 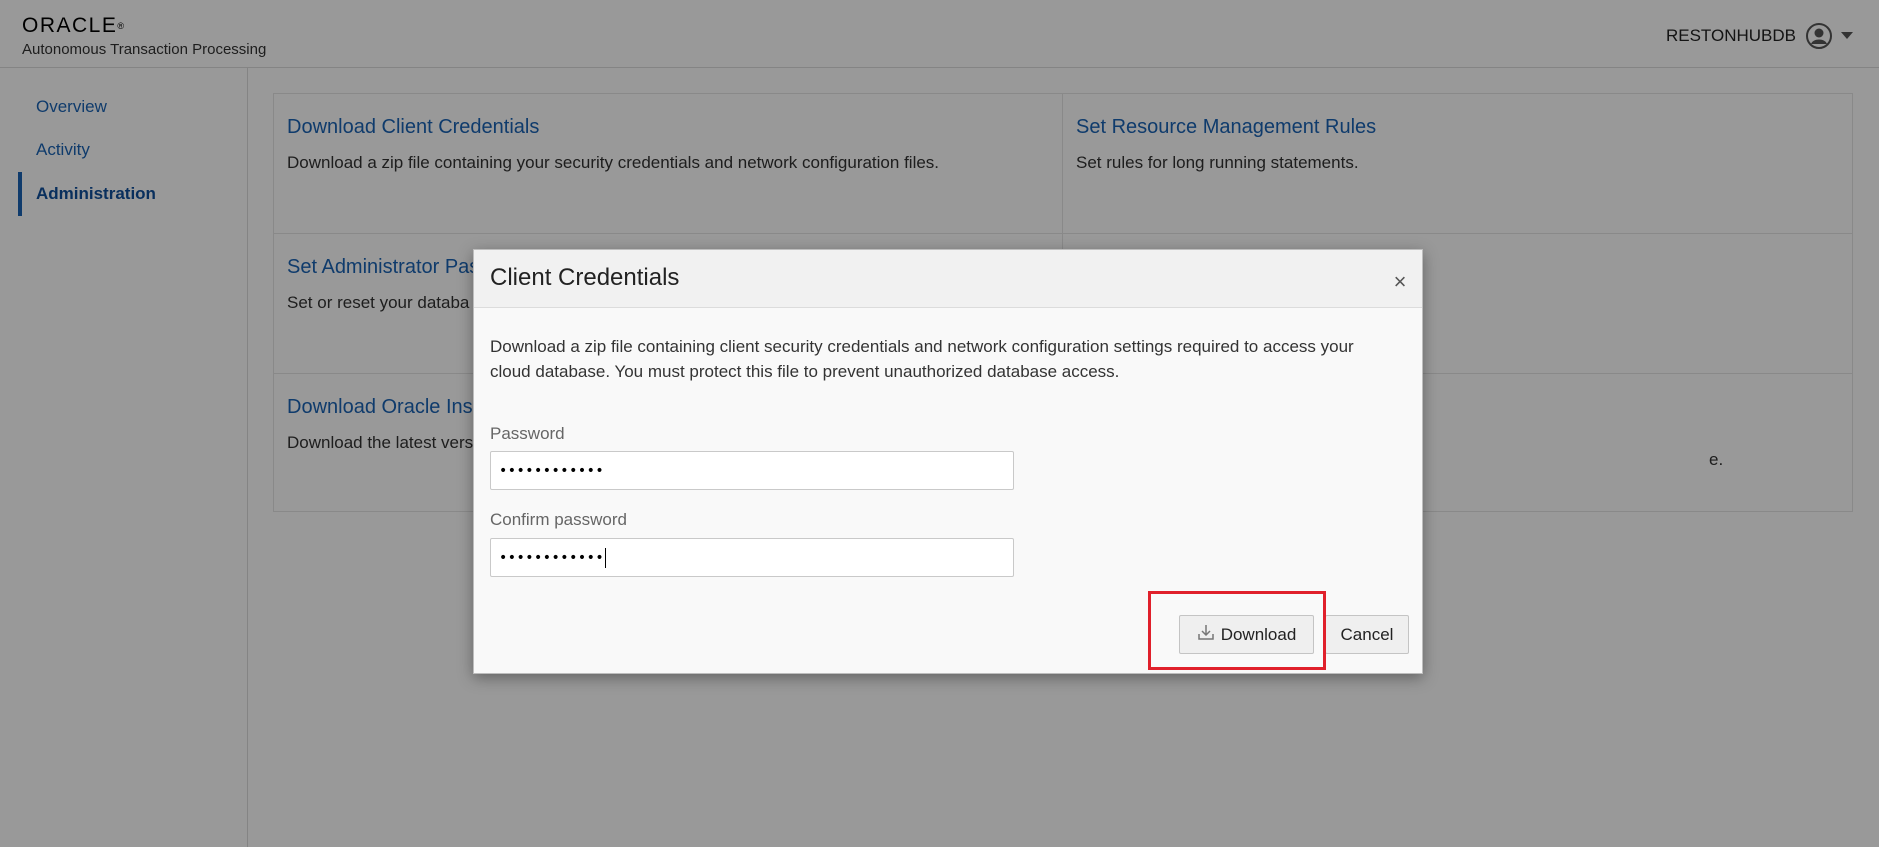 What do you see at coordinates (1400, 282) in the screenshot?
I see `close-icon: ×` at bounding box center [1400, 282].